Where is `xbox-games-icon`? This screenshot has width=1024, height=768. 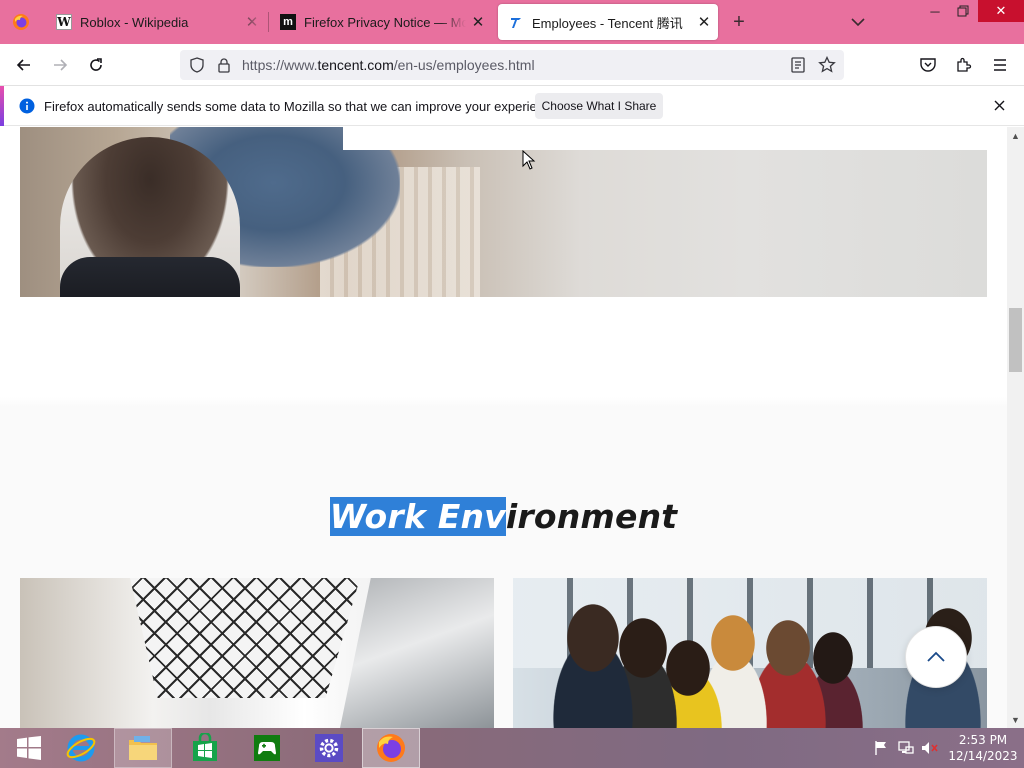
xbox-games-icon is located at coordinates (267, 748).